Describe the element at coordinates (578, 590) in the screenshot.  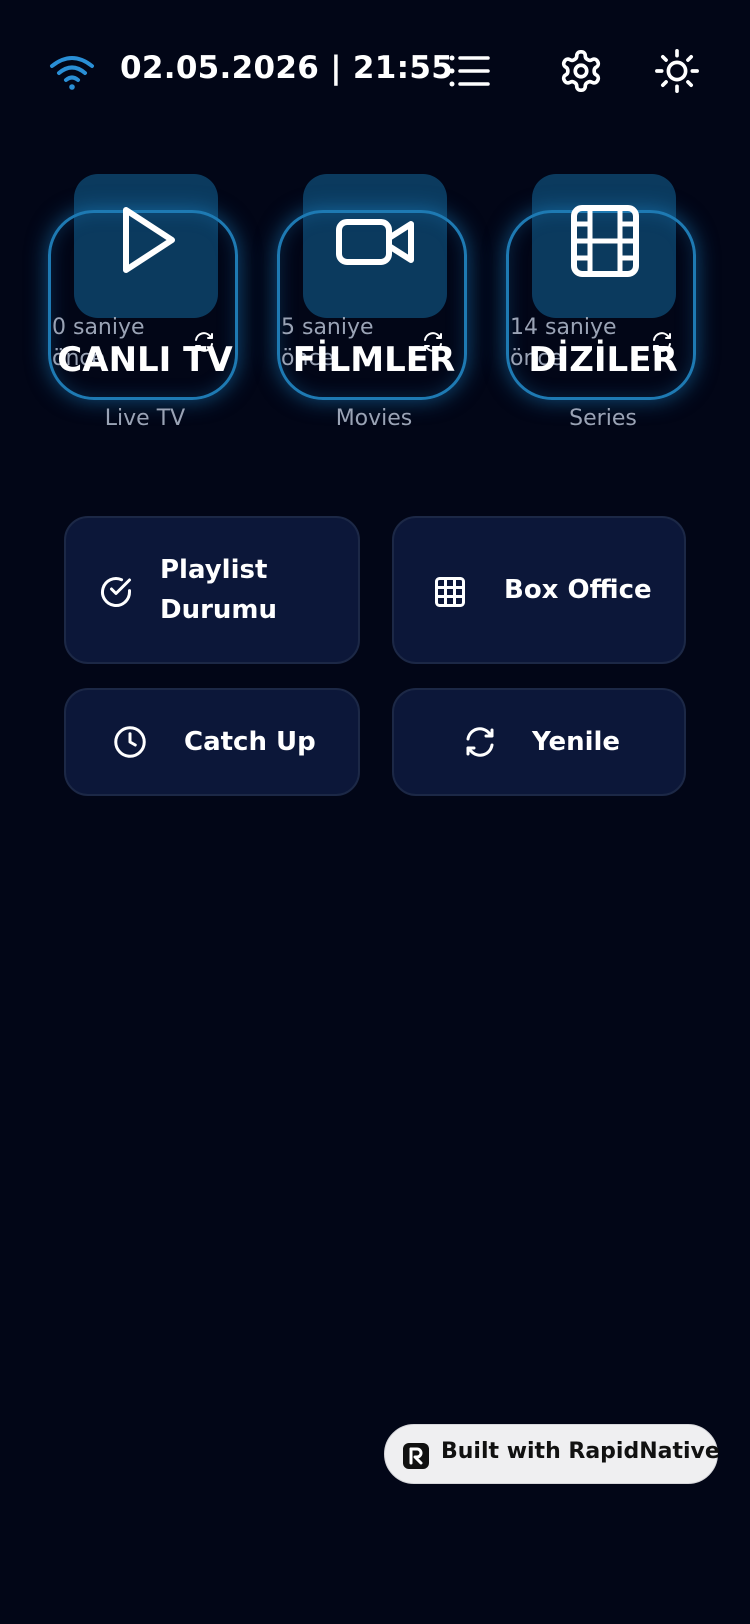
I see `action-label: Box Office` at that location.